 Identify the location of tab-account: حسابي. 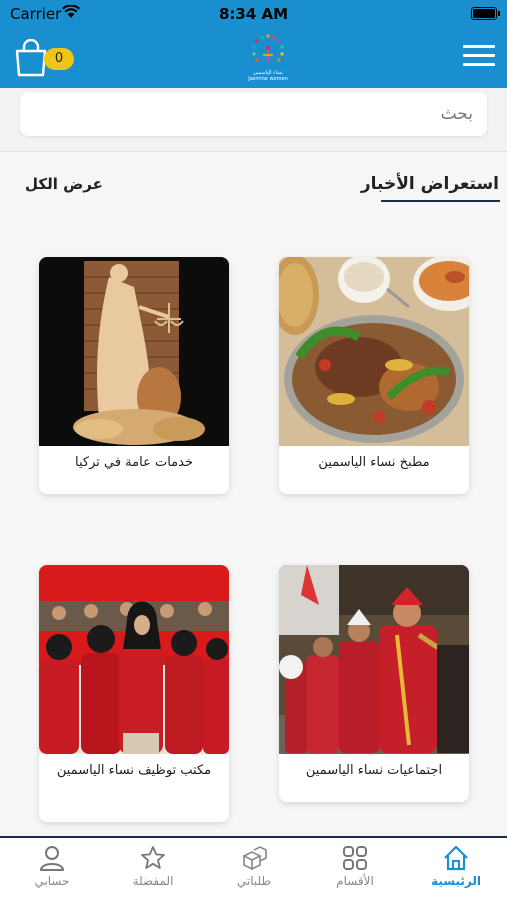
(52, 870).